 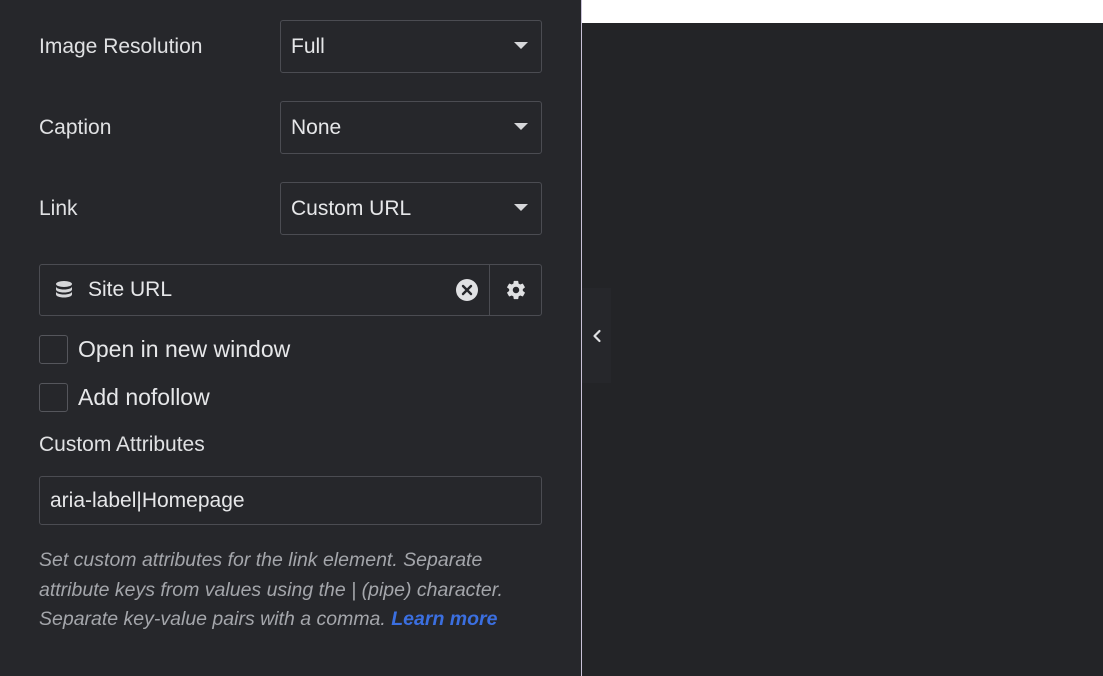 What do you see at coordinates (411, 46) in the screenshot?
I see `image-resolution-select: Full` at bounding box center [411, 46].